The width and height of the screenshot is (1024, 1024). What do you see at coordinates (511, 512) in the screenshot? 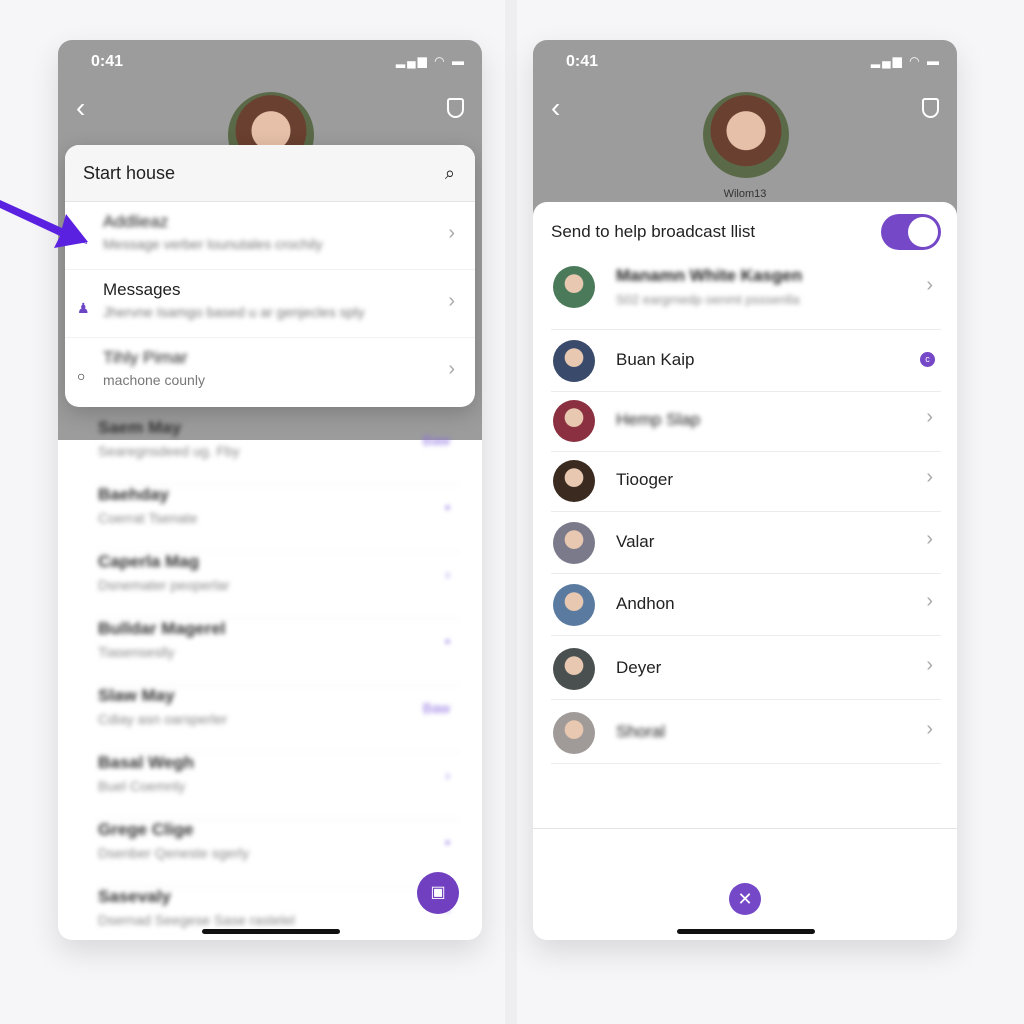
I see `background-divider` at bounding box center [511, 512].